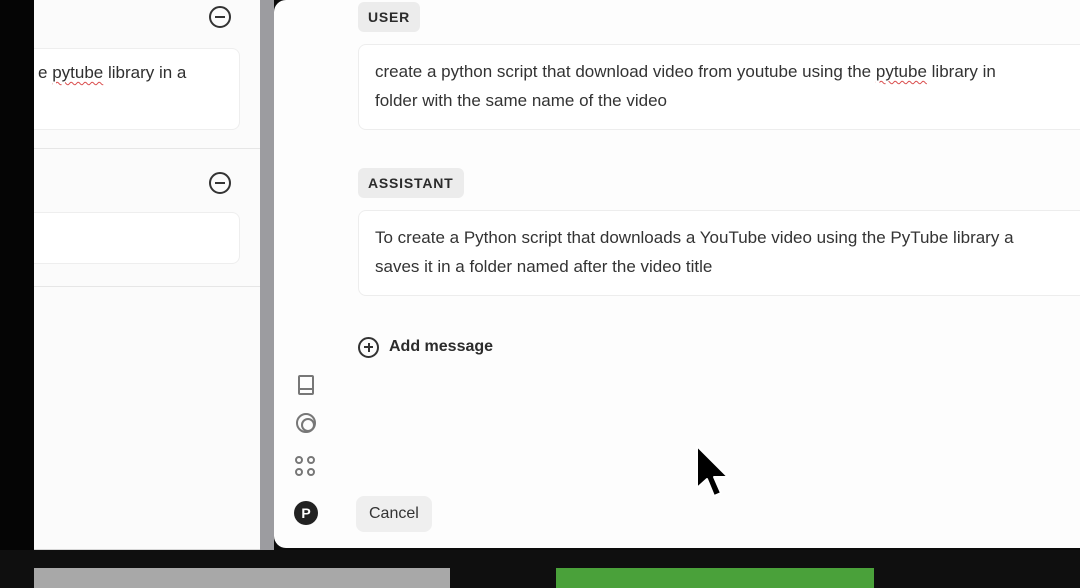 The image size is (1080, 588). What do you see at coordinates (306, 274) in the screenshot?
I see `side-rail: P` at bounding box center [306, 274].